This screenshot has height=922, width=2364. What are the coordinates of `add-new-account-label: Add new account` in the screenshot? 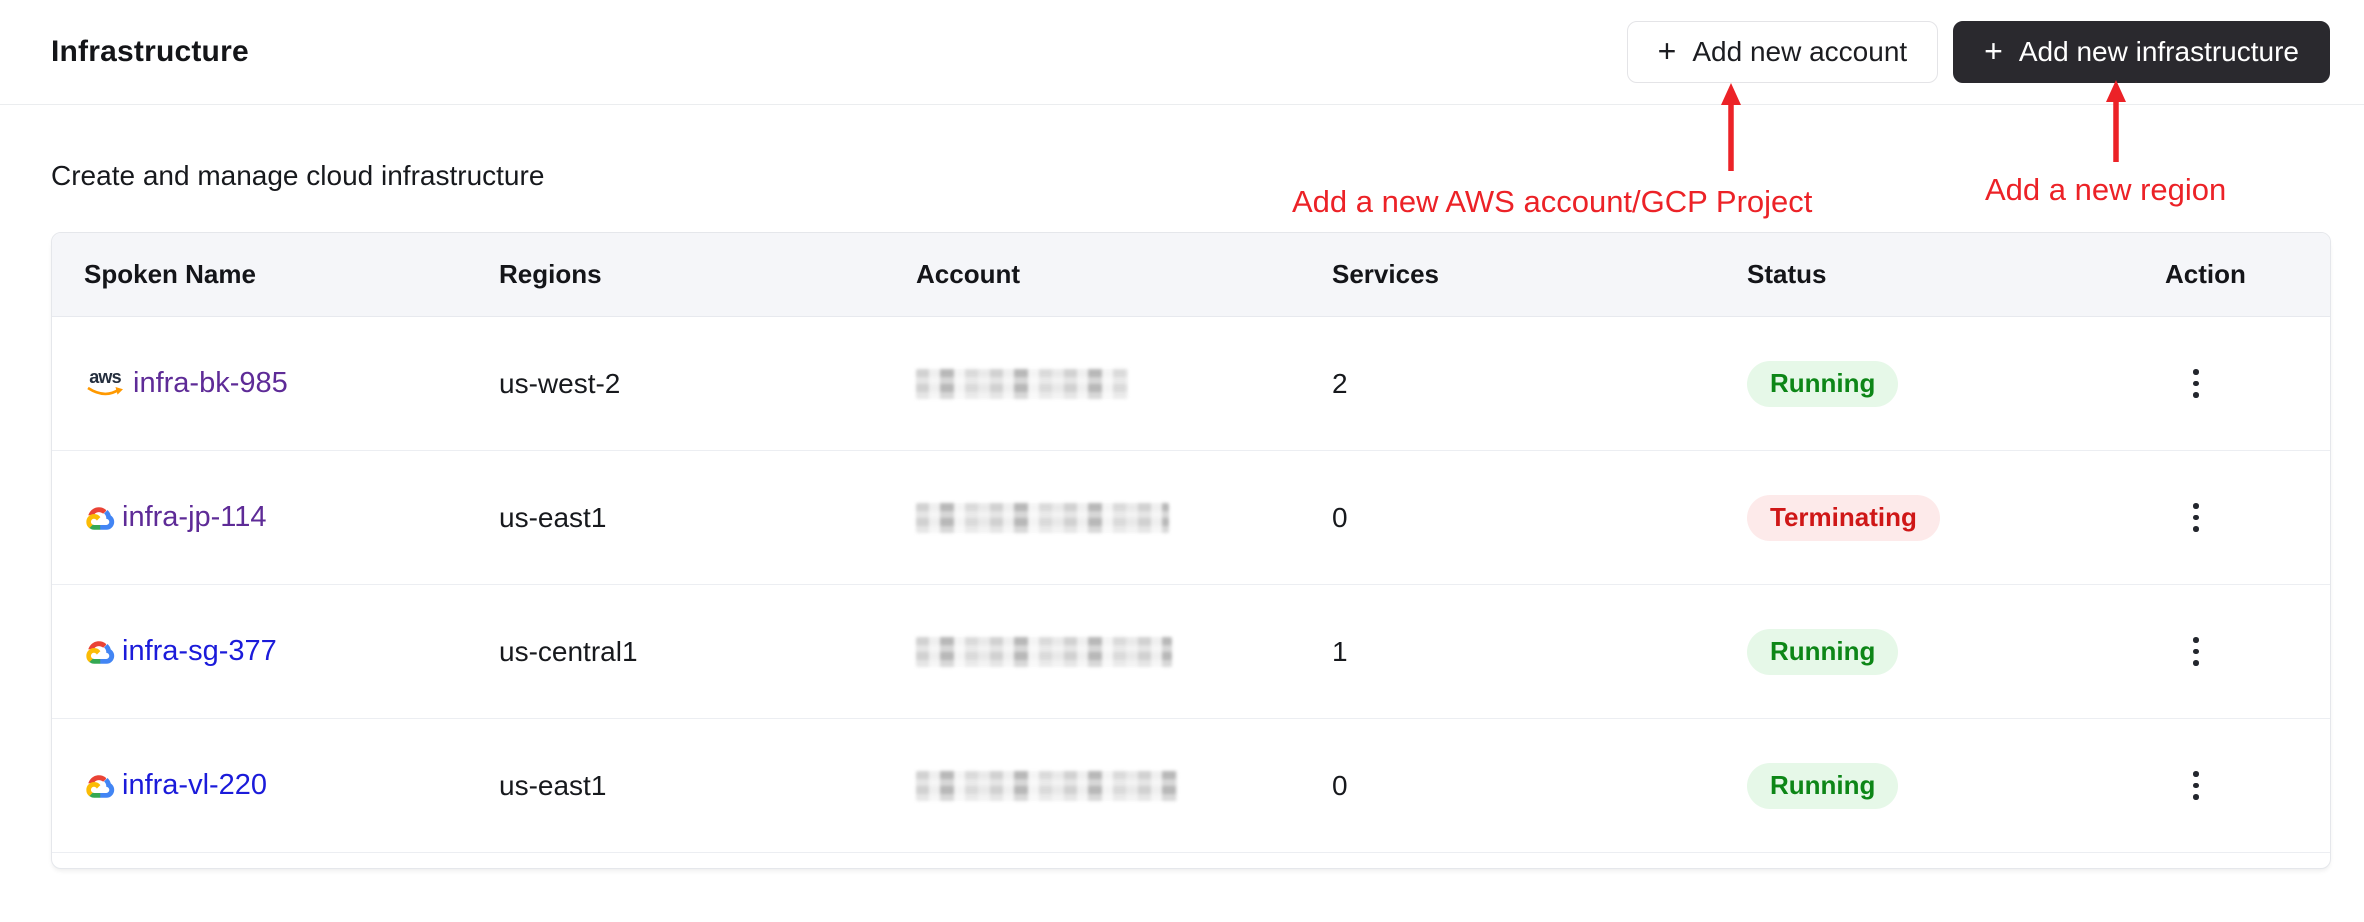 It's located at (1800, 51).